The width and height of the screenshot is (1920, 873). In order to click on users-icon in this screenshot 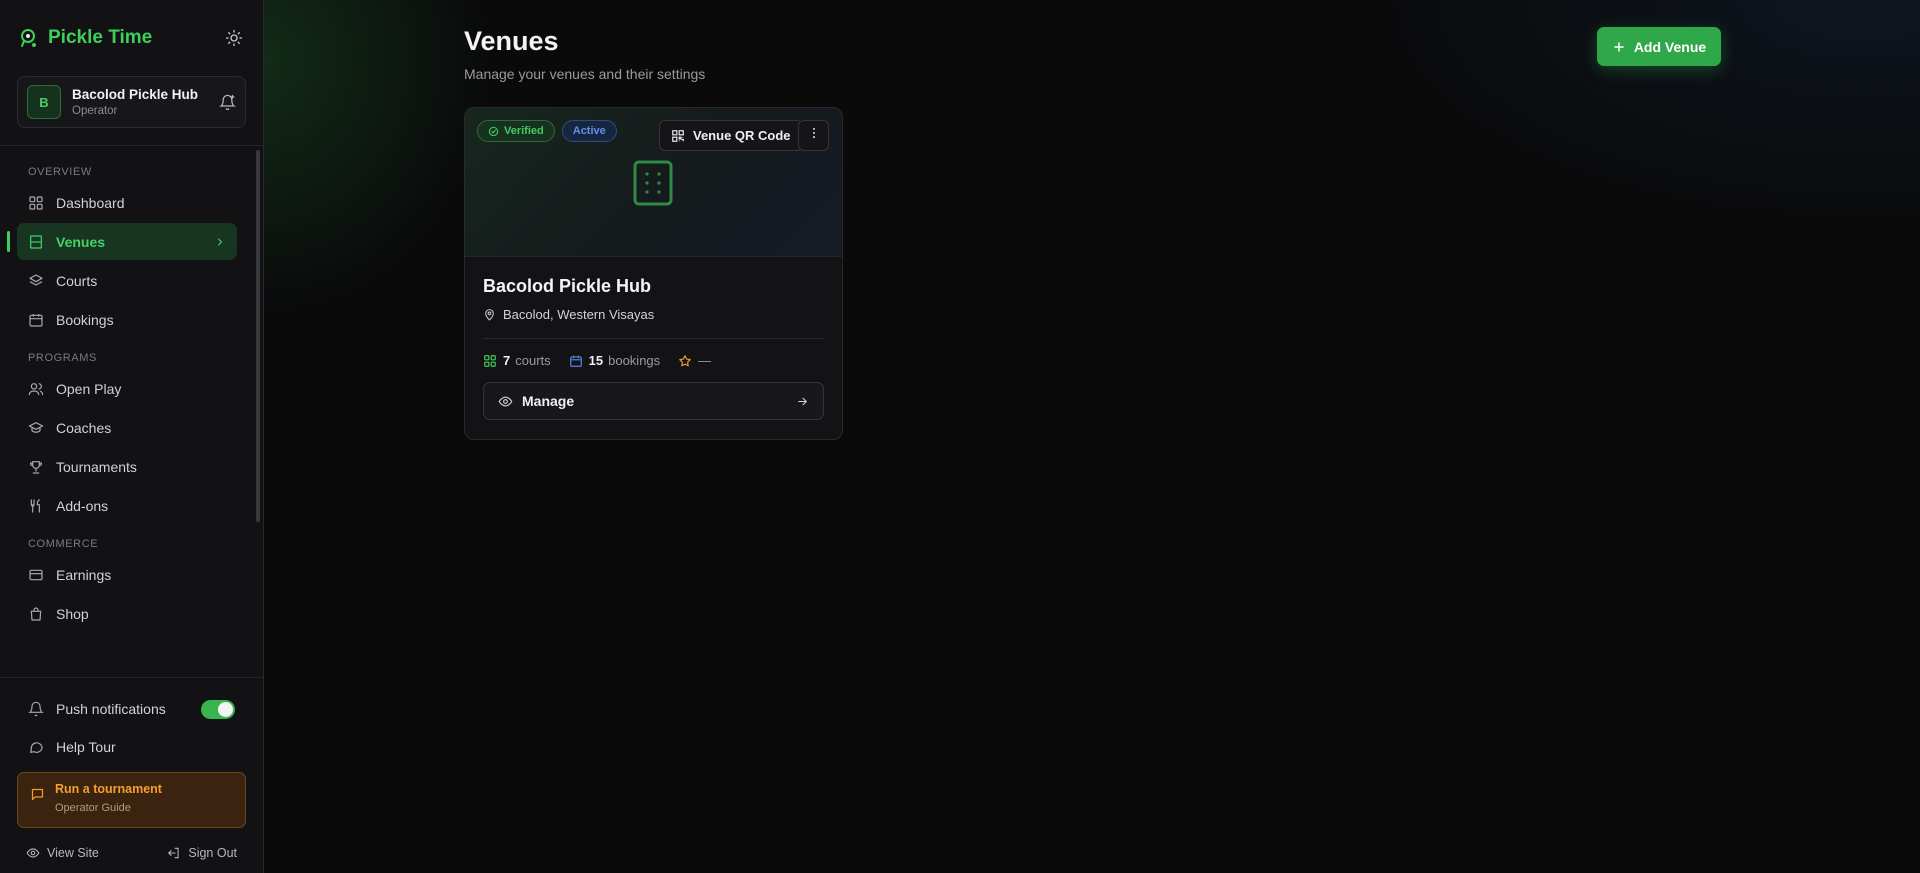, I will do `click(36, 389)`.